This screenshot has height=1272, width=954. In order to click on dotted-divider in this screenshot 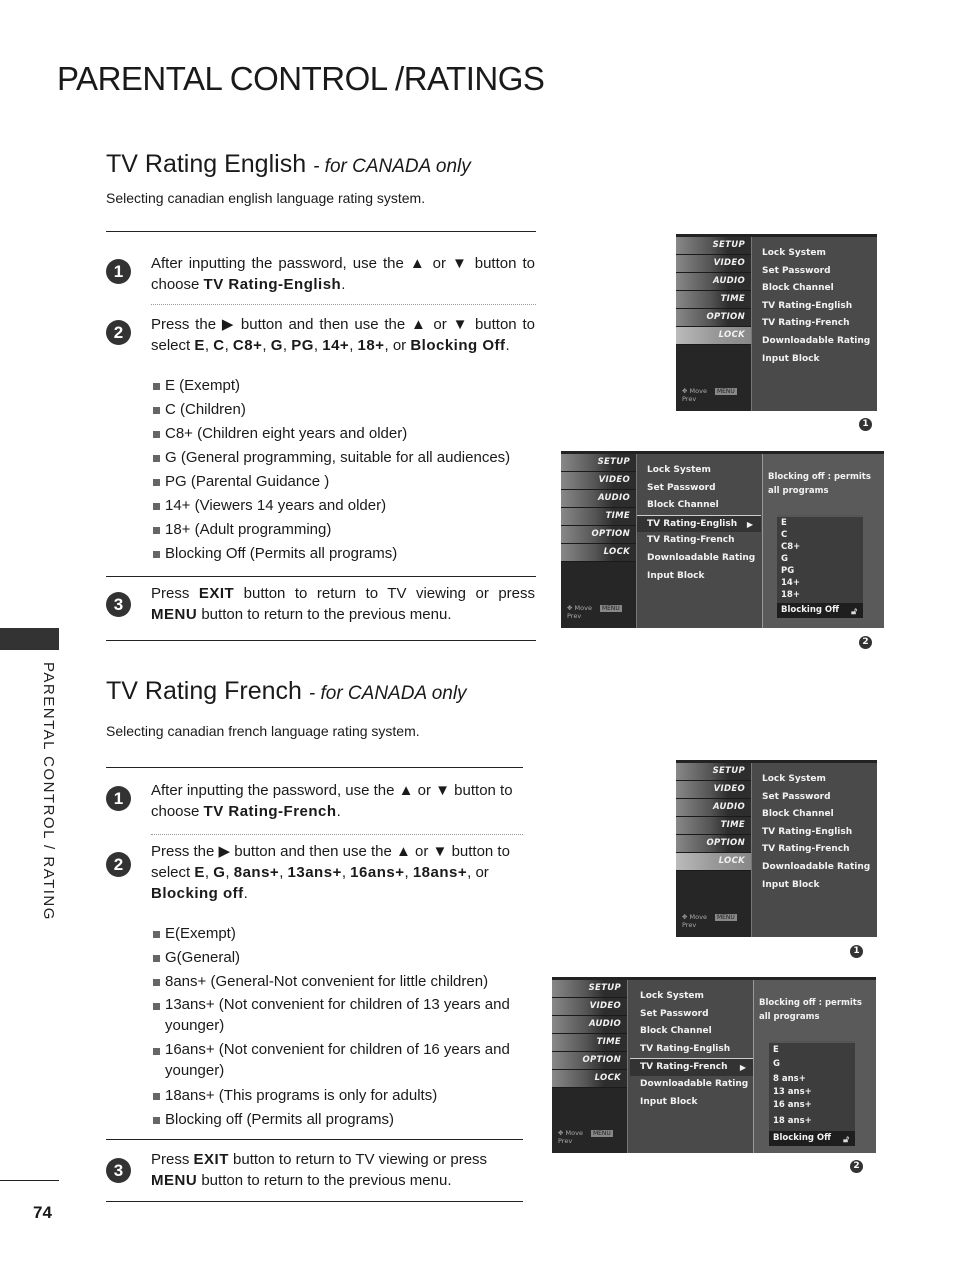, I will do `click(337, 834)`.